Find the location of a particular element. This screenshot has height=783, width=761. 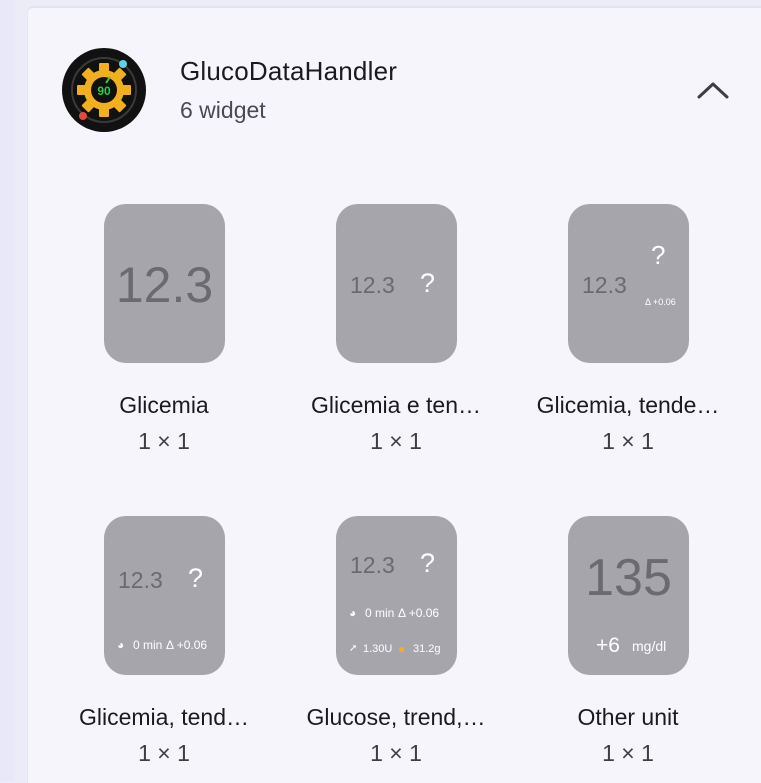

app-icon-value: 90 is located at coordinates (104, 91).